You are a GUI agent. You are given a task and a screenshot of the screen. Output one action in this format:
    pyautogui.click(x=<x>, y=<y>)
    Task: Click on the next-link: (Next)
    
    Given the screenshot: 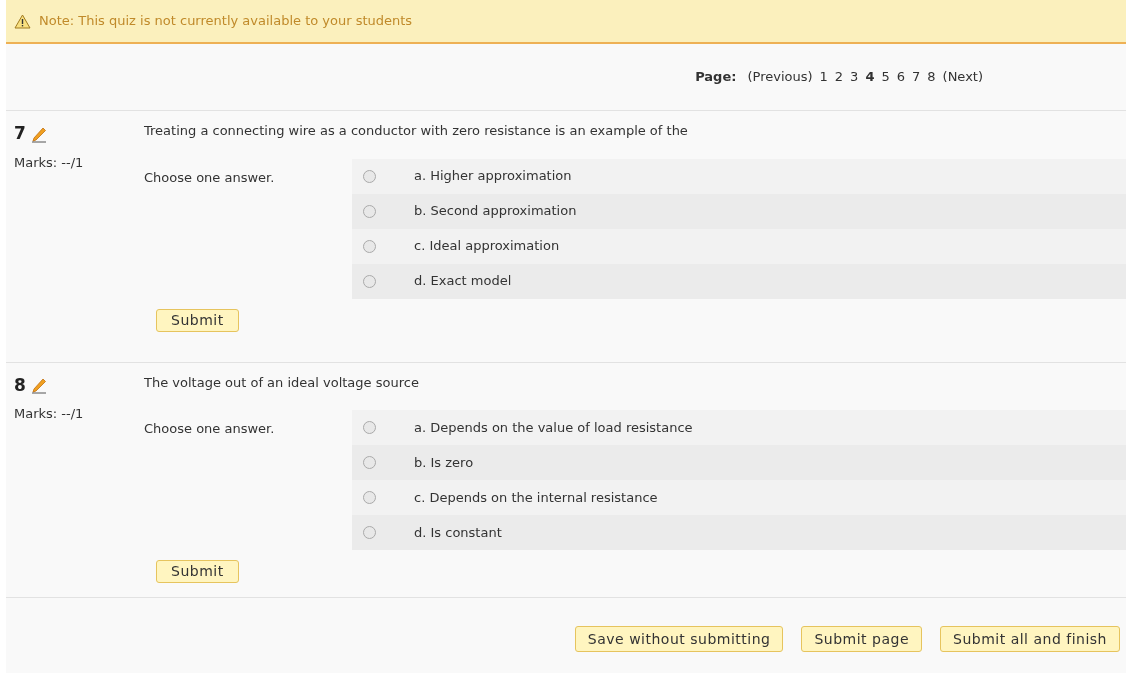 What is the action you would take?
    pyautogui.click(x=962, y=77)
    